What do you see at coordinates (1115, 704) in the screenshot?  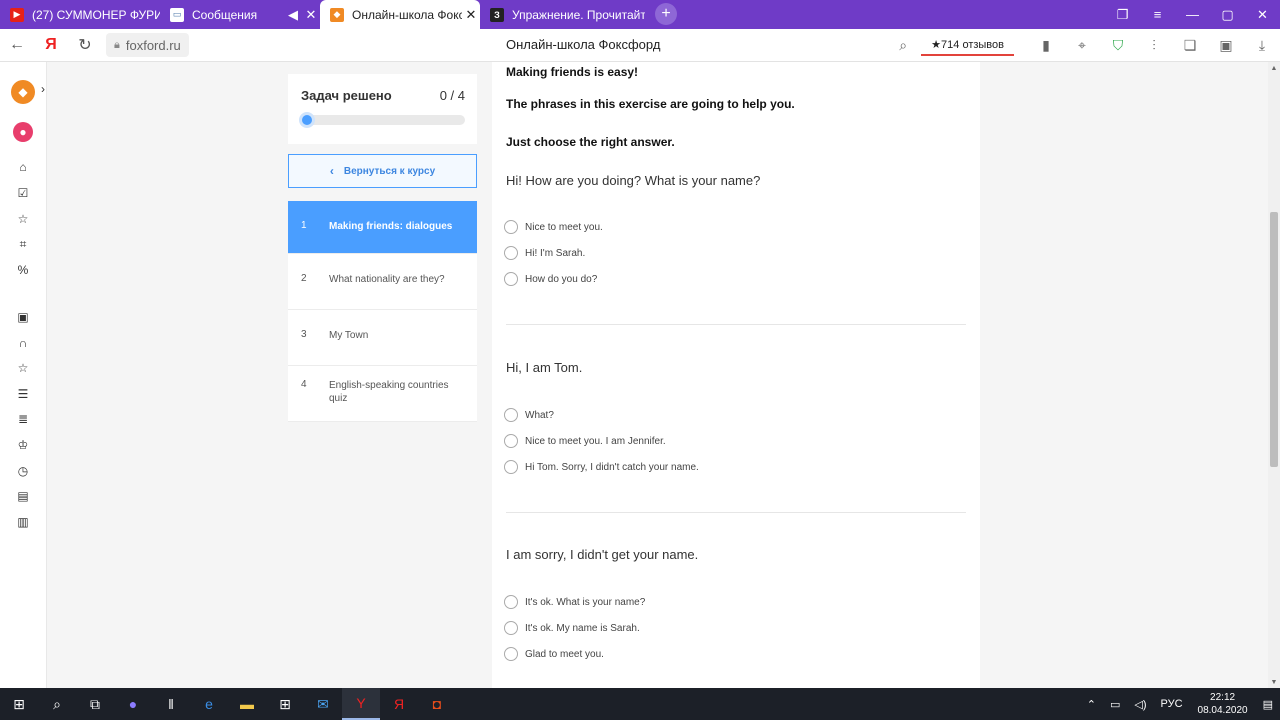 I see `network-icon: ▭` at bounding box center [1115, 704].